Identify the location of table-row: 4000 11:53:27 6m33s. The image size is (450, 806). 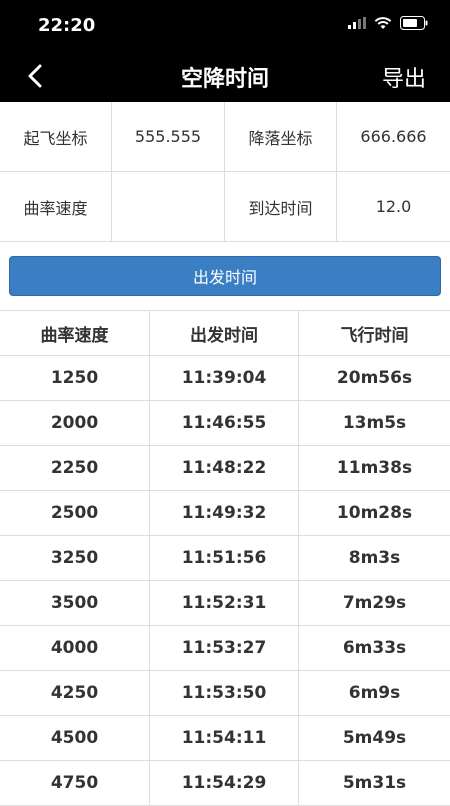
(225, 648).